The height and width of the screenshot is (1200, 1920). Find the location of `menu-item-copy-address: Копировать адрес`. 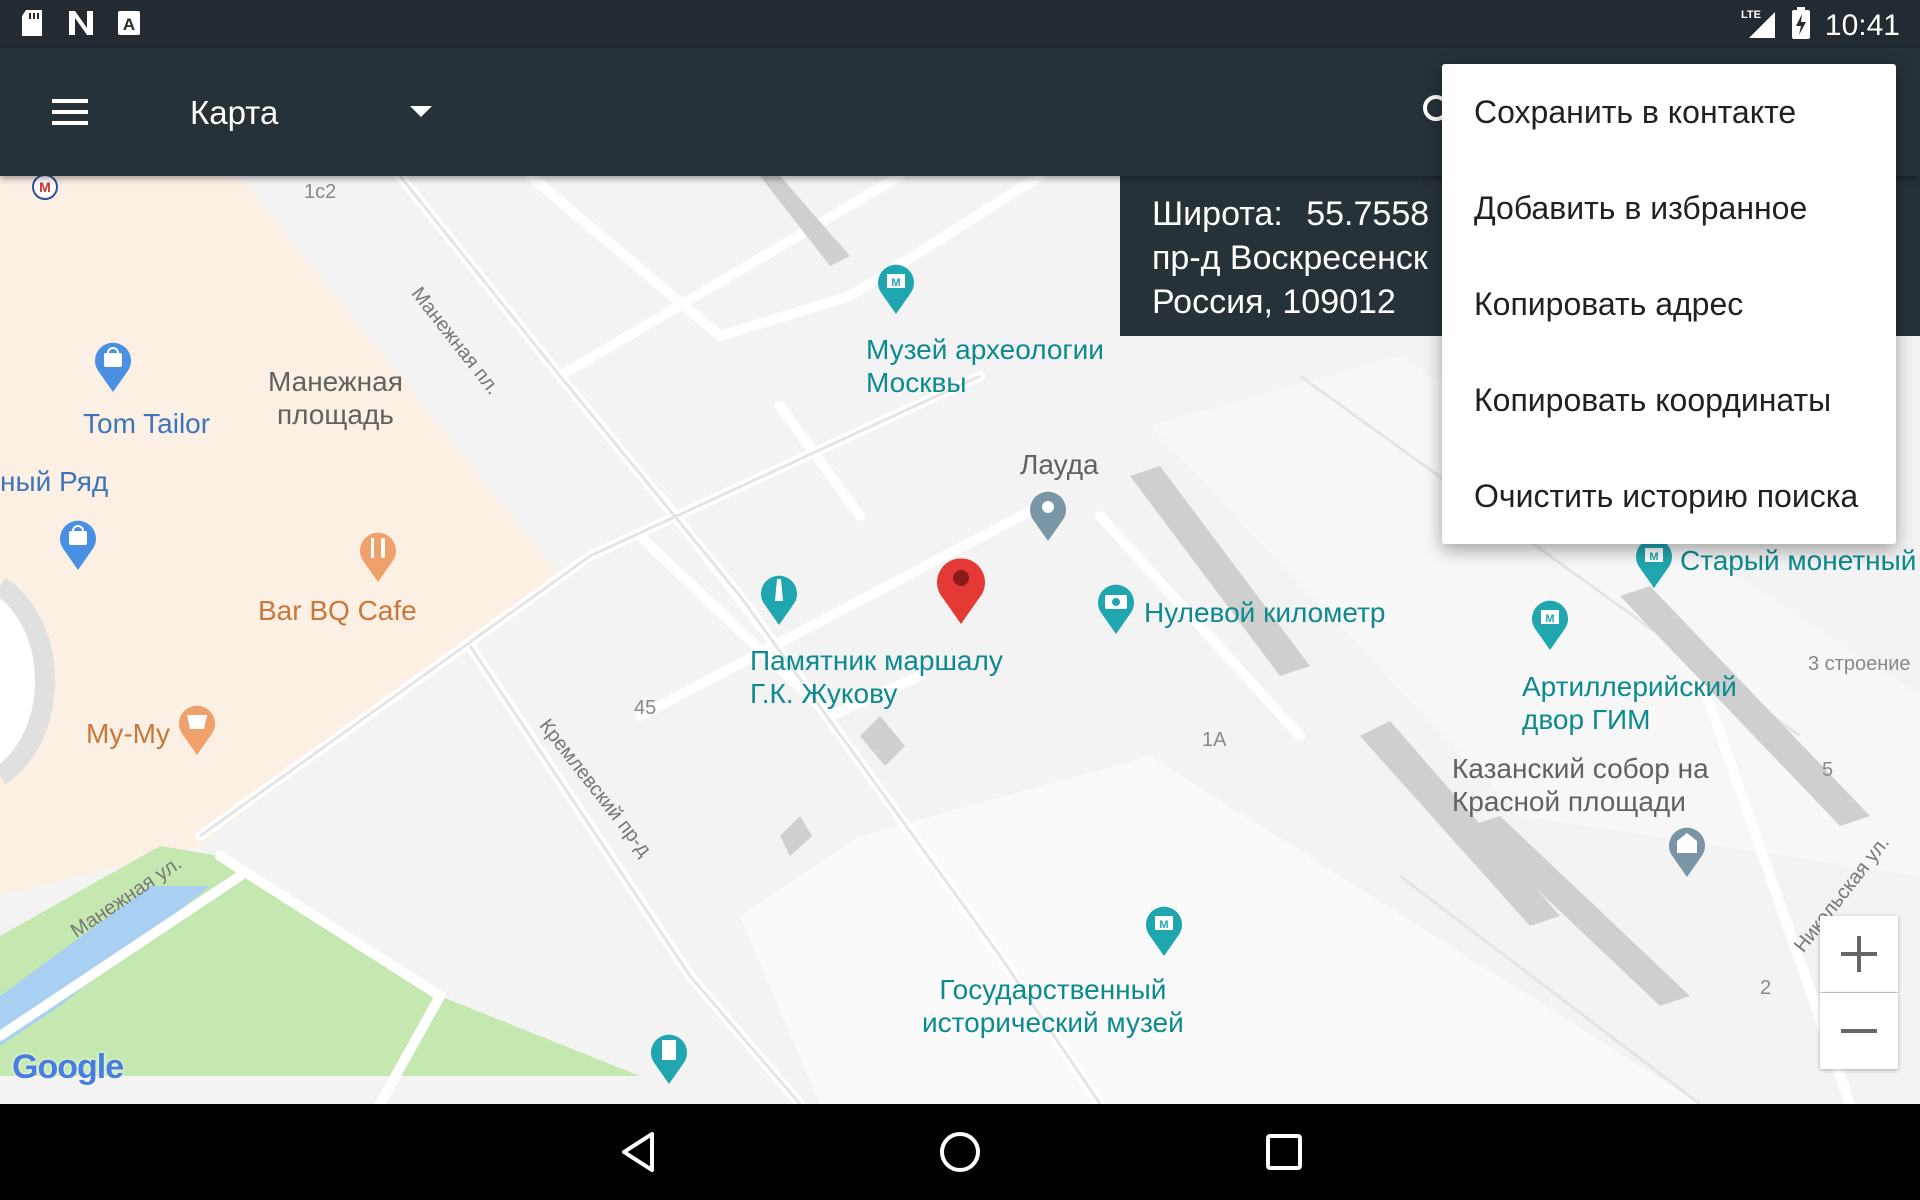

menu-item-copy-address: Копировать адрес is located at coordinates (1669, 304).